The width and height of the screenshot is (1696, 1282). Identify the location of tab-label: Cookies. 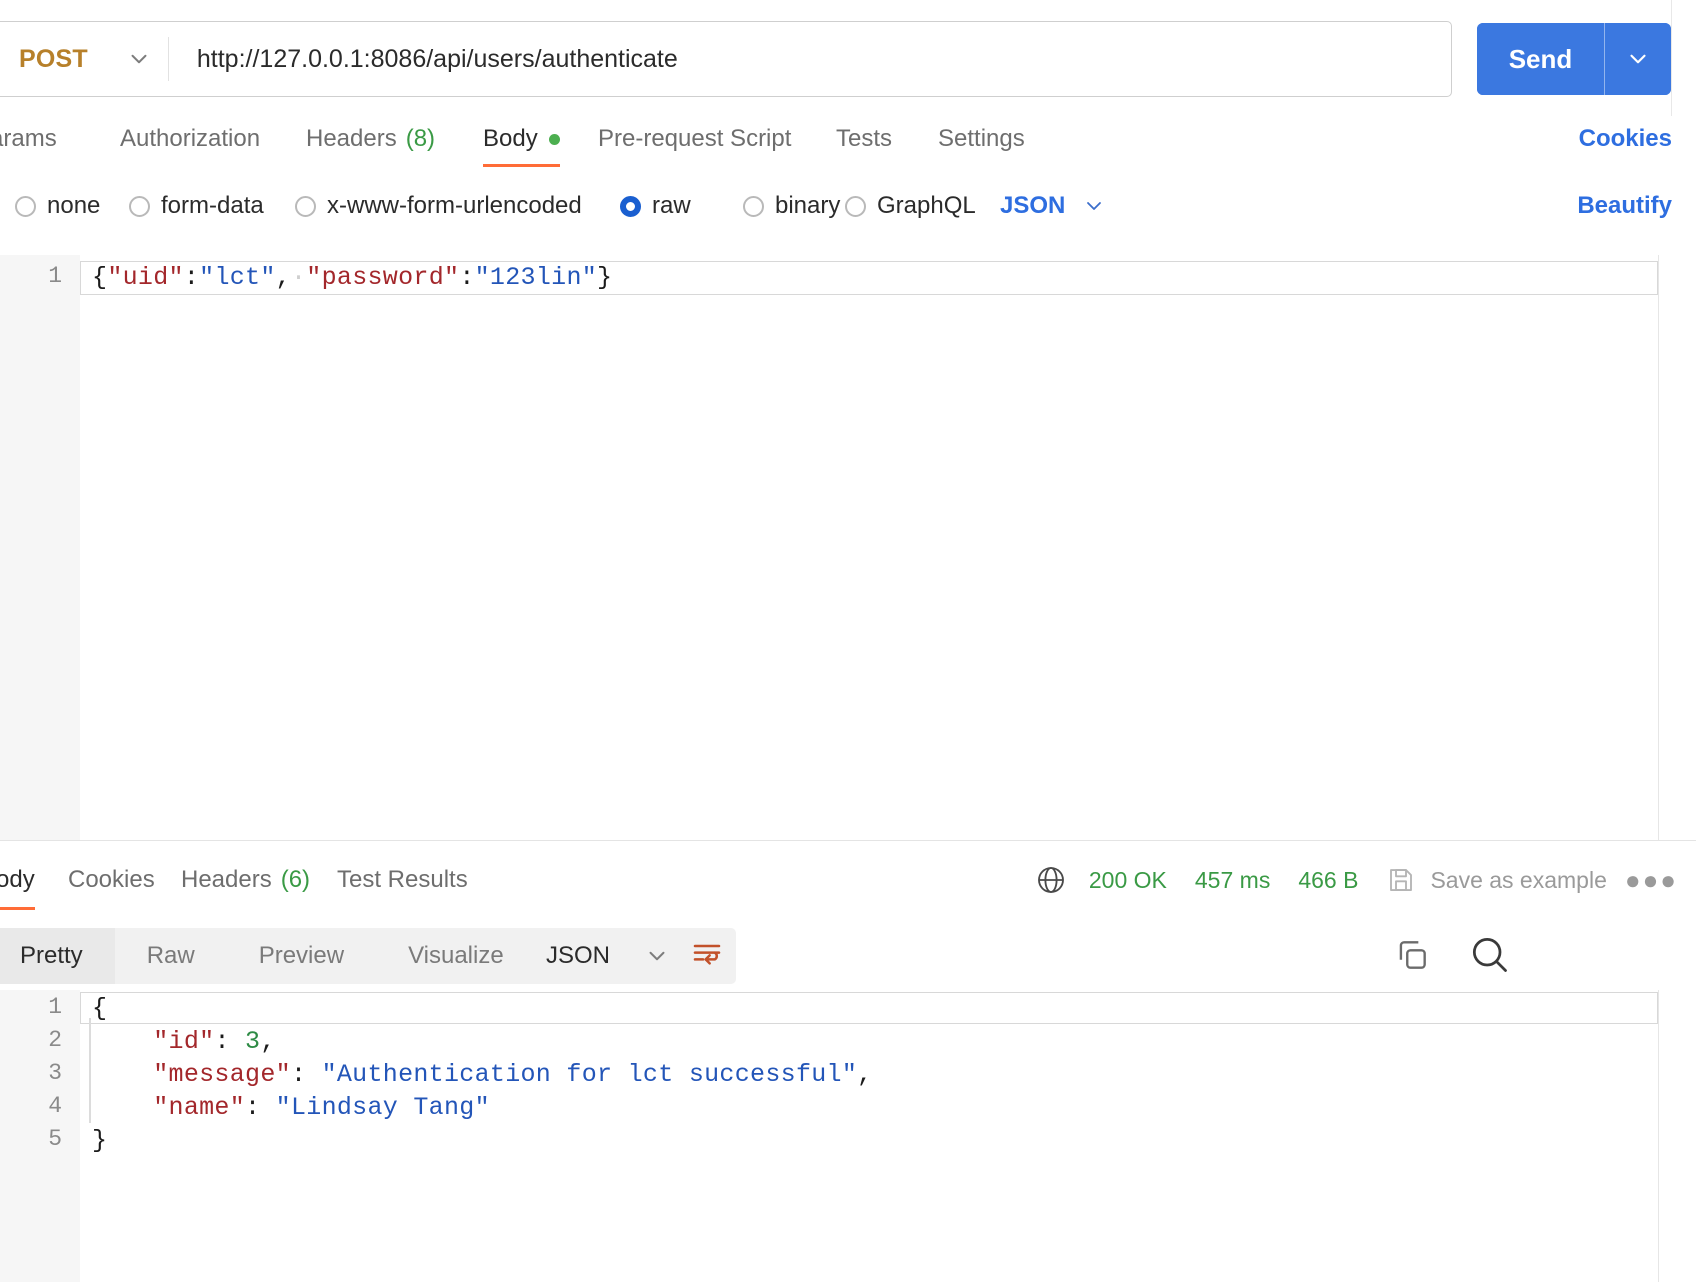
(111, 879).